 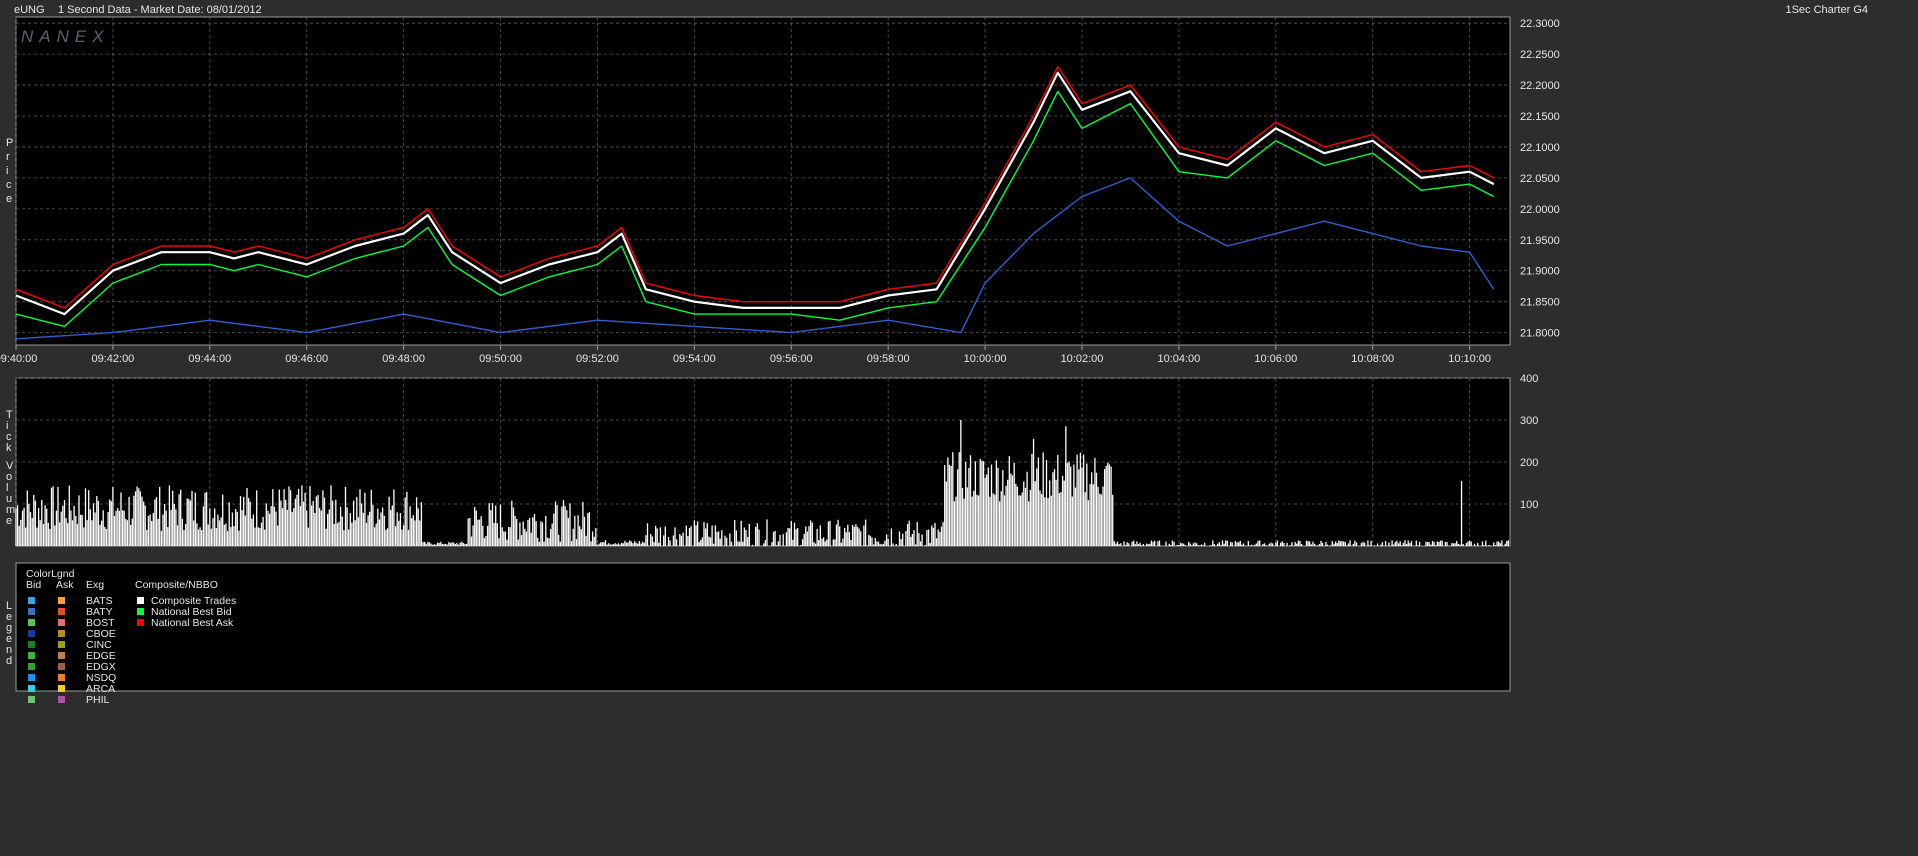 I want to click on legend-side-label-char: d, so click(x=9, y=661).